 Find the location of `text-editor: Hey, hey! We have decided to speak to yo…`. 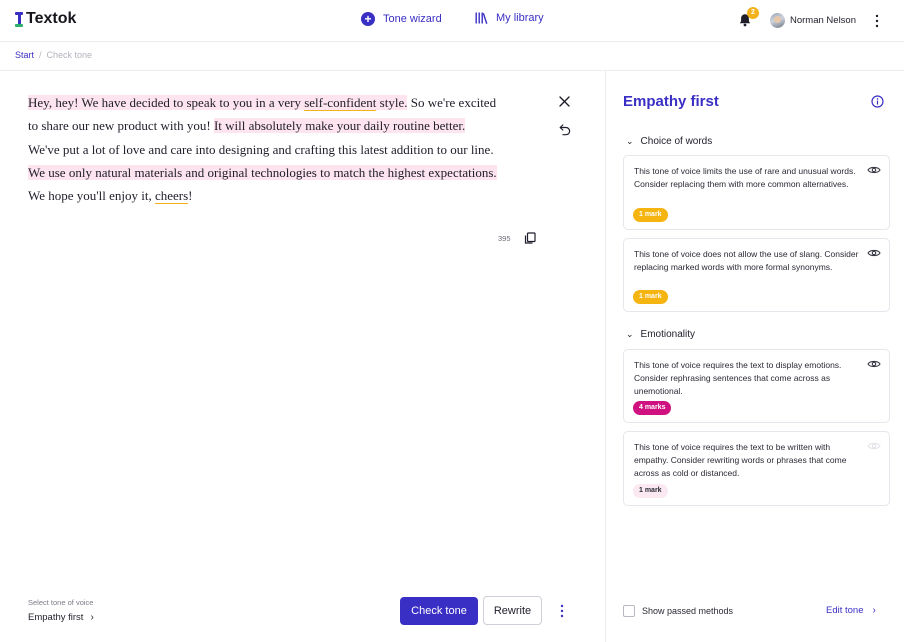

text-editor: Hey, hey! We have decided to speak to yo… is located at coordinates (288, 149).